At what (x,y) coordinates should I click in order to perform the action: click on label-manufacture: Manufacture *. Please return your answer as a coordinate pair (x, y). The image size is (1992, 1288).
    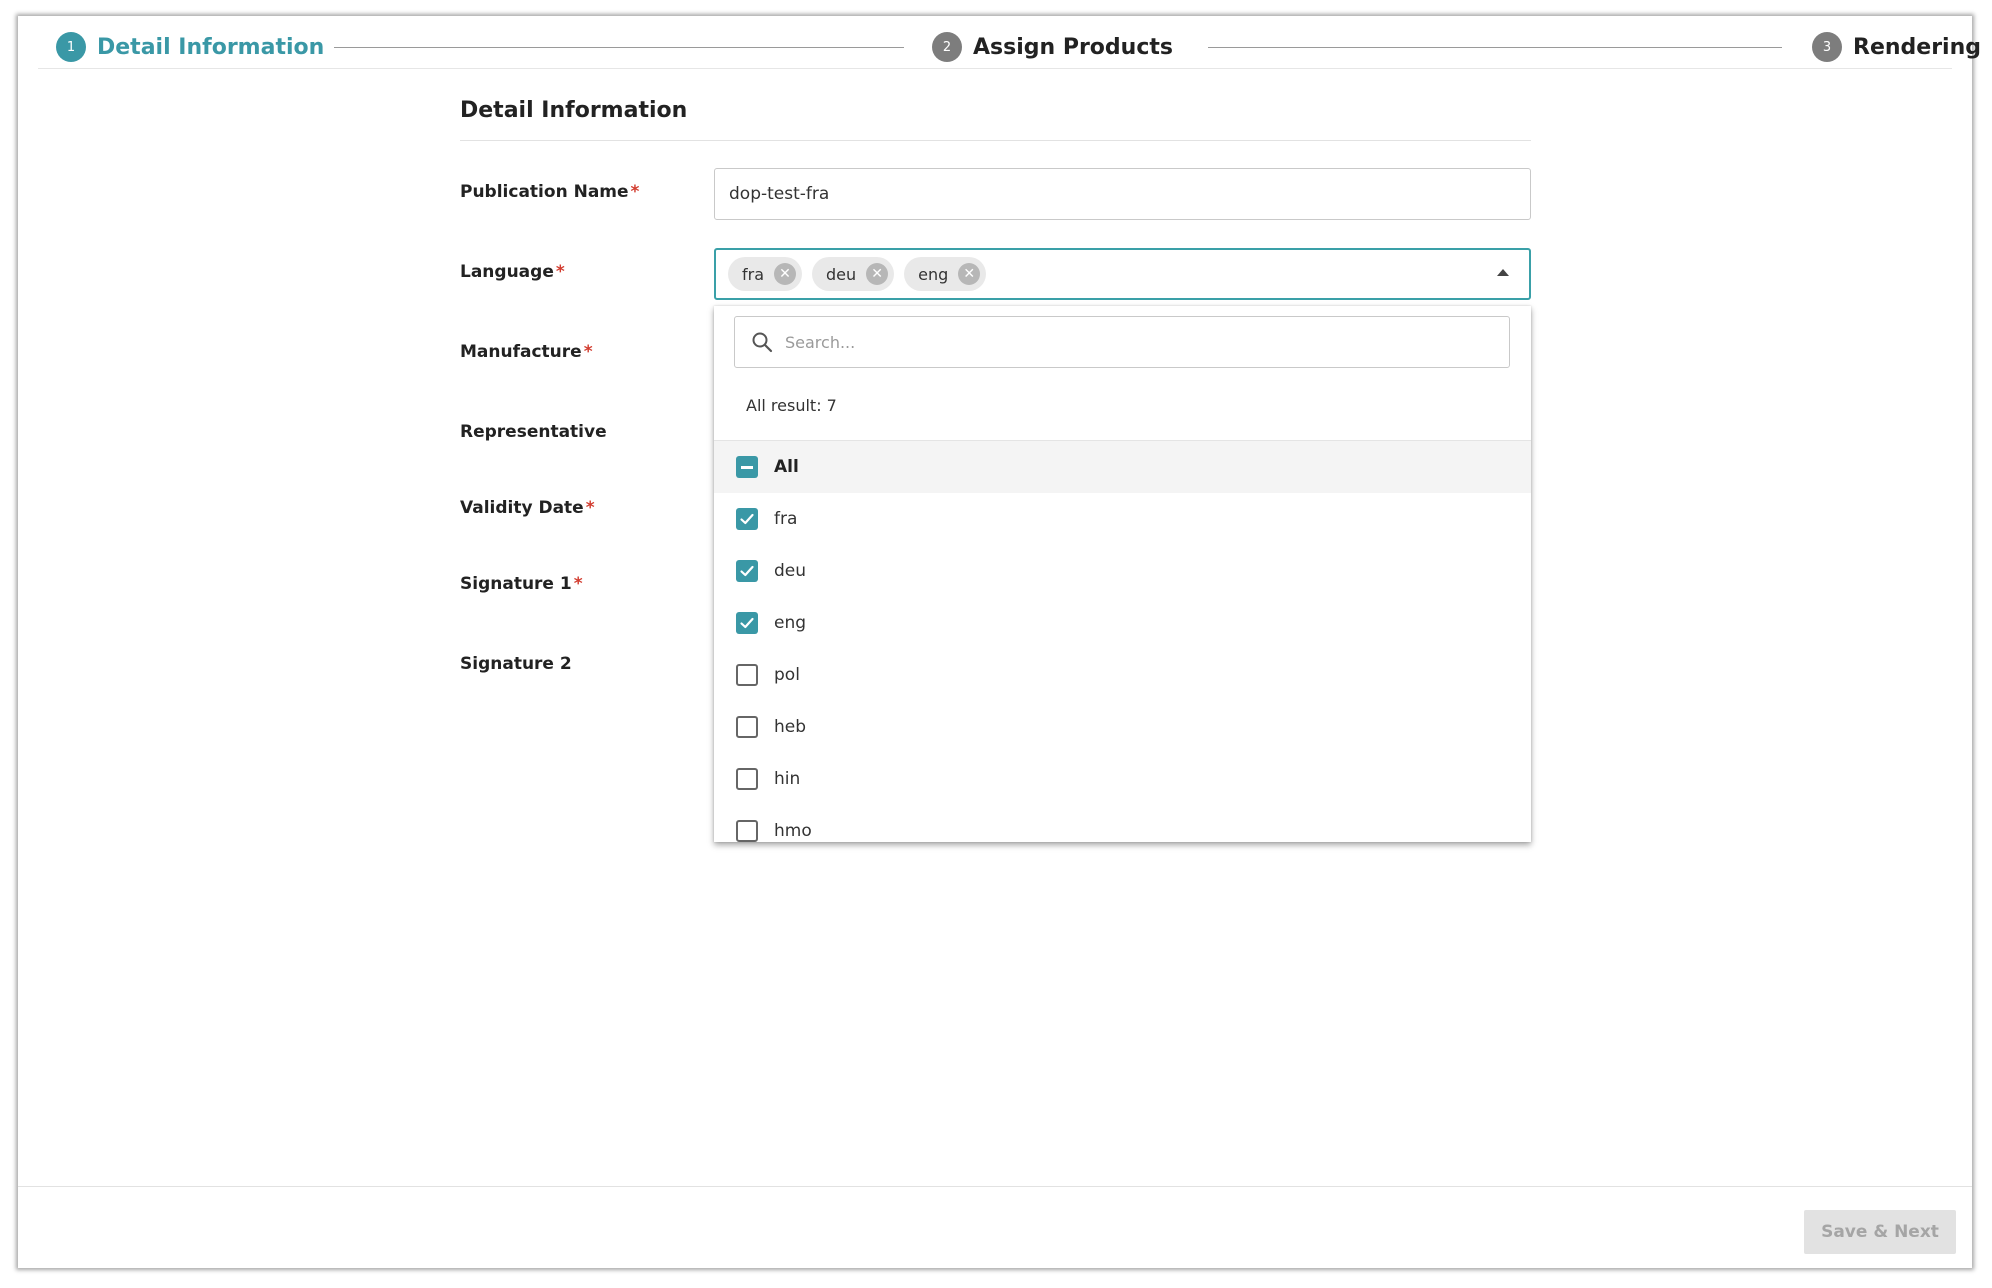
    Looking at the image, I should click on (526, 352).